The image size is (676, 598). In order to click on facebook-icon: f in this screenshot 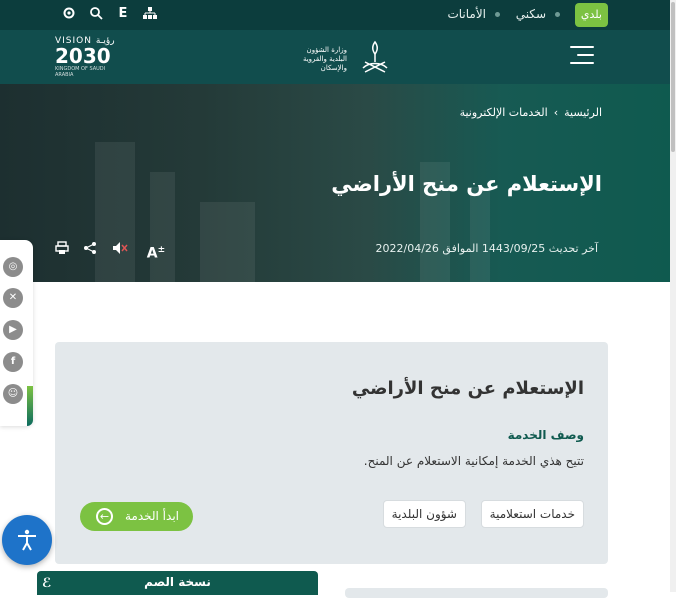, I will do `click(13, 362)`.